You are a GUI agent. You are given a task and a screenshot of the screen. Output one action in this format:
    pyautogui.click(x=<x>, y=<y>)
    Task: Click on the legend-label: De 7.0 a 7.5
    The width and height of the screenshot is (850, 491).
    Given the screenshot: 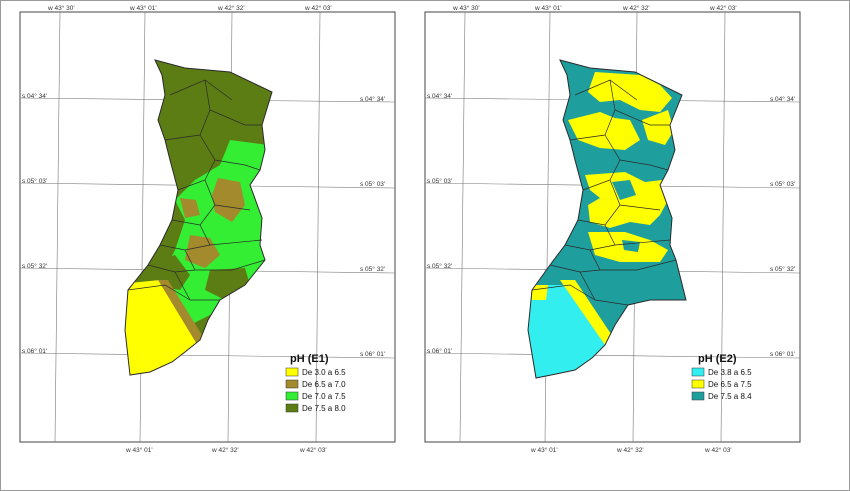 What is the action you would take?
    pyautogui.click(x=324, y=396)
    